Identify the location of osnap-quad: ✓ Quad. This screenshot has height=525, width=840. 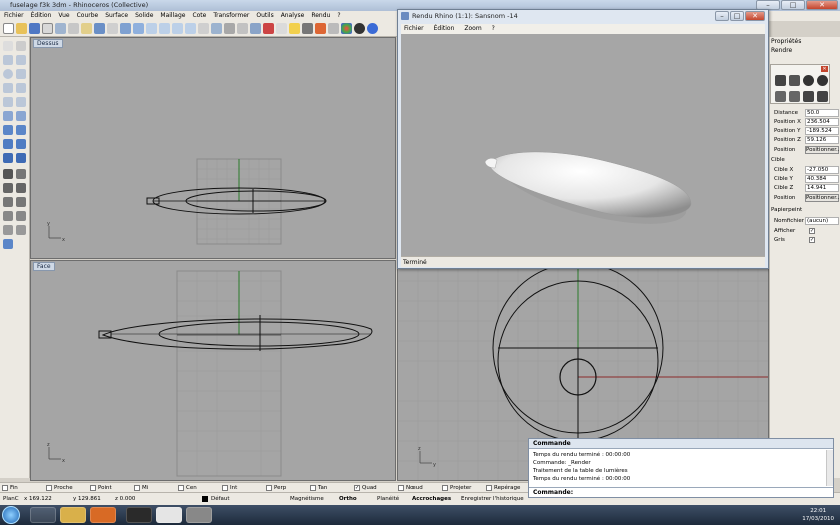
(374, 487).